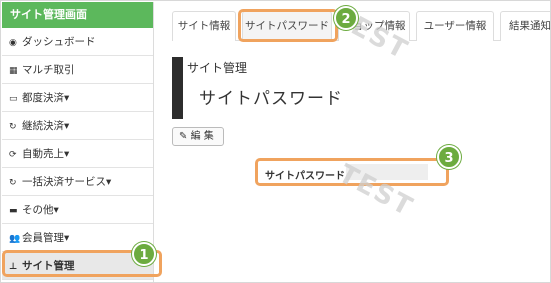 The height and width of the screenshot is (283, 551). What do you see at coordinates (77, 154) in the screenshot?
I see `sidebar-item-auto-sales: ⟳ 自動売上▾` at bounding box center [77, 154].